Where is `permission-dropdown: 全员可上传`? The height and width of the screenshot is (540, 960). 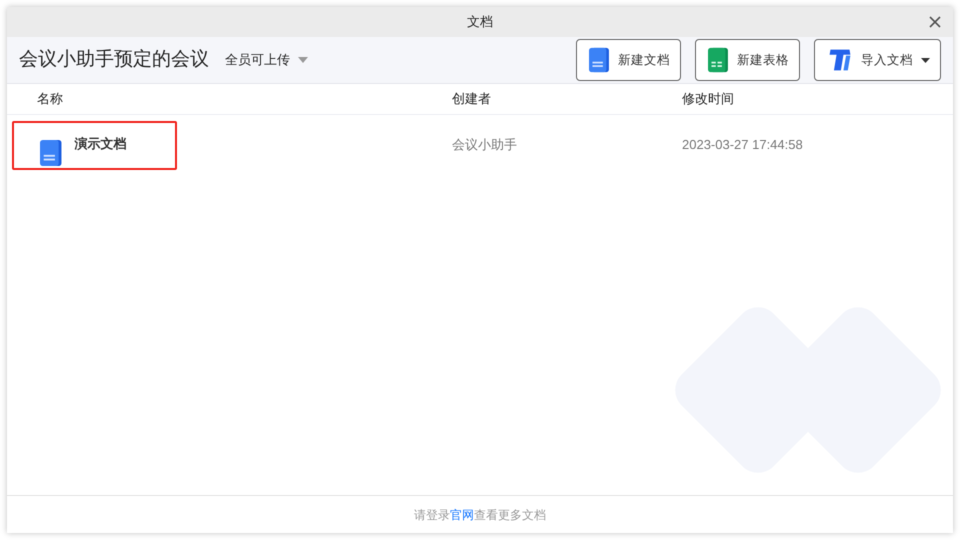 permission-dropdown: 全员可上传 is located at coordinates (266, 60).